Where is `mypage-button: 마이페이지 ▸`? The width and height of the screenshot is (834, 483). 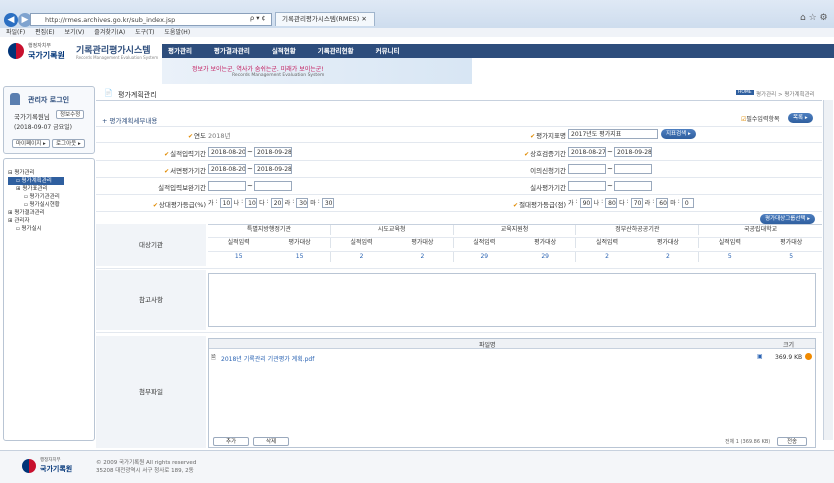 mypage-button: 마이페이지 ▸ is located at coordinates (31, 143).